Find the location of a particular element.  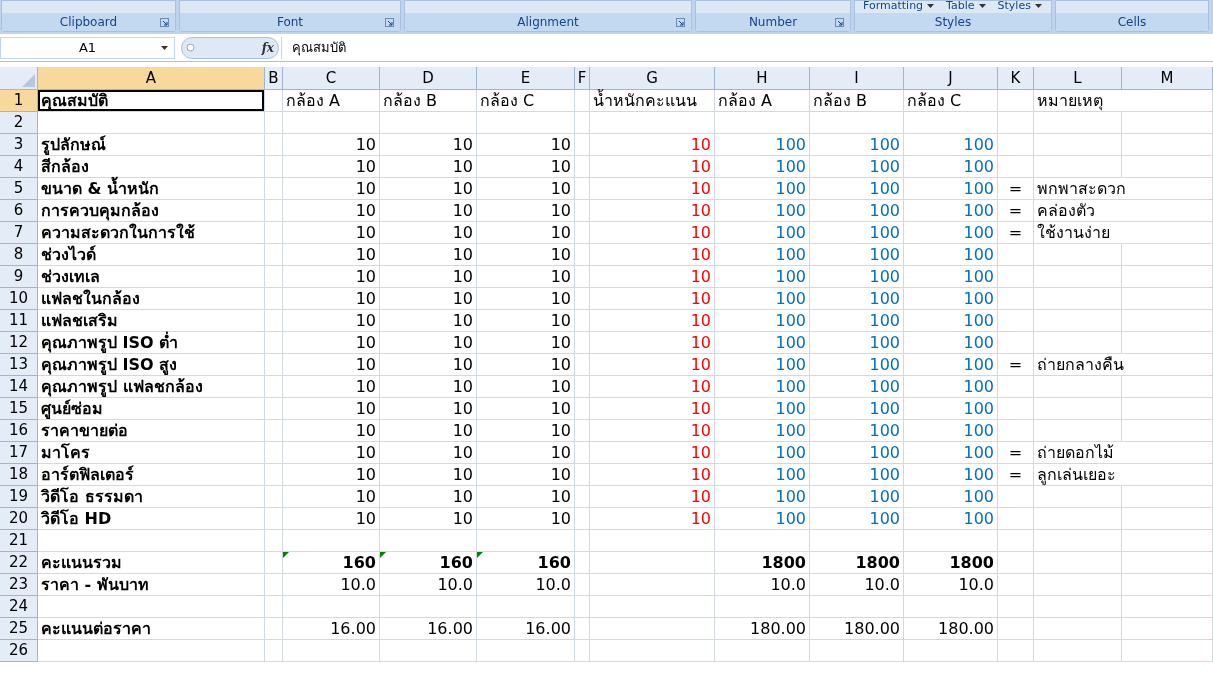

column-header: E is located at coordinates (526, 78).